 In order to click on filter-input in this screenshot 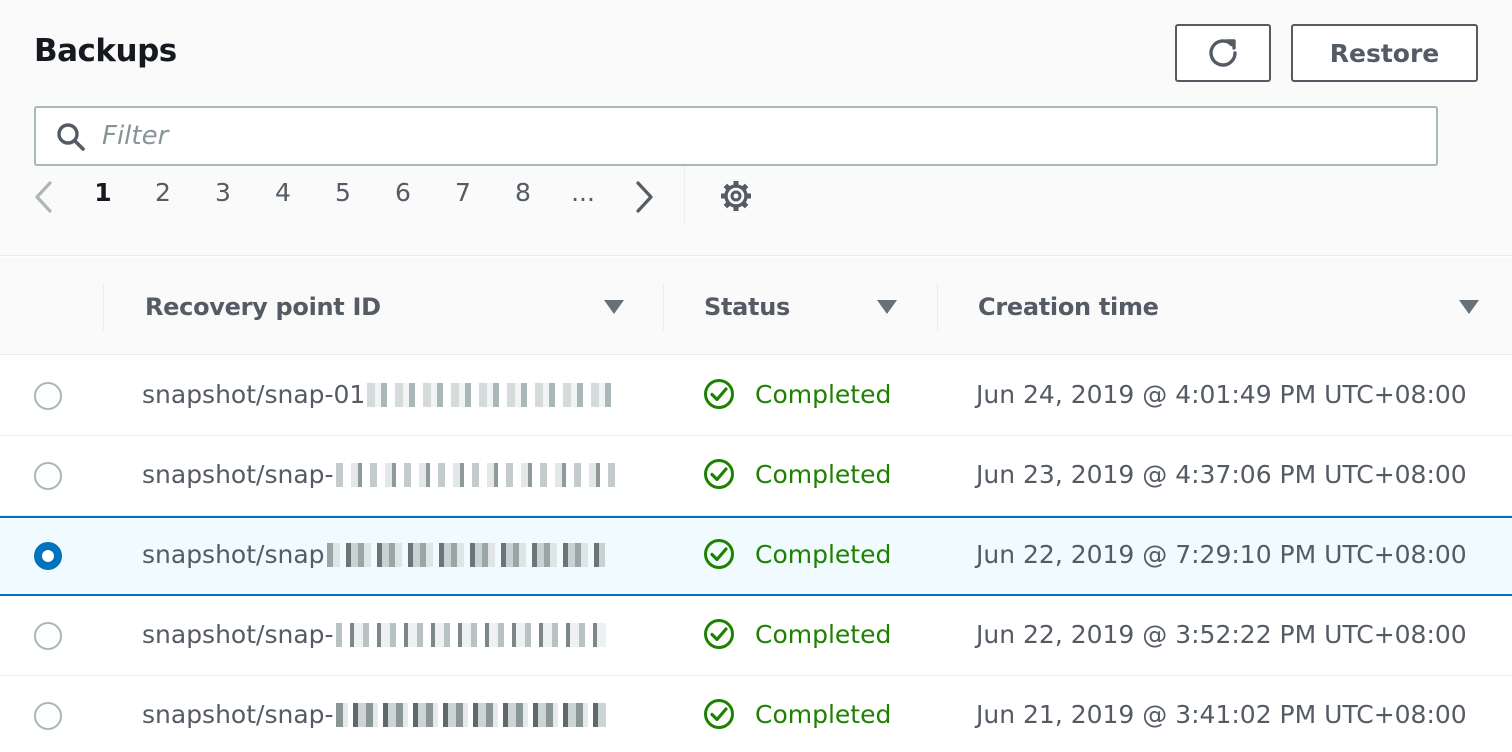, I will do `click(762, 136)`.